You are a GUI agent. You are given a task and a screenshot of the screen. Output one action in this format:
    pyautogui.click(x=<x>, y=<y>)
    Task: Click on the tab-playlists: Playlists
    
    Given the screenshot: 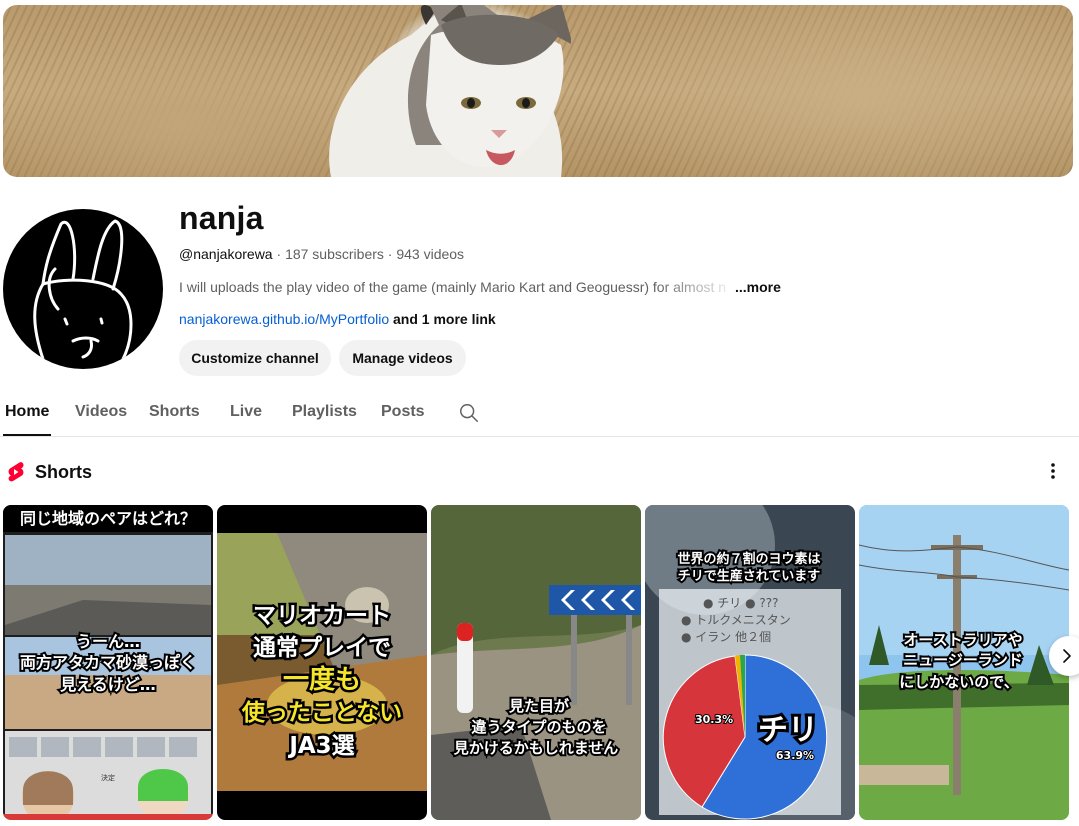 What is the action you would take?
    pyautogui.click(x=324, y=412)
    